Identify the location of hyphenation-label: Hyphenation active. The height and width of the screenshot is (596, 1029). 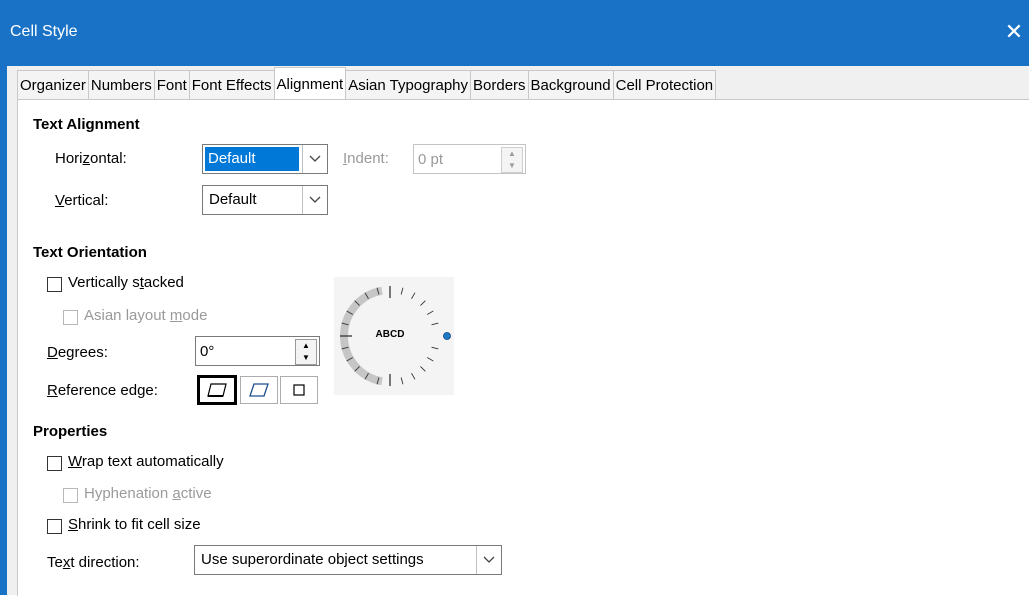
(148, 493).